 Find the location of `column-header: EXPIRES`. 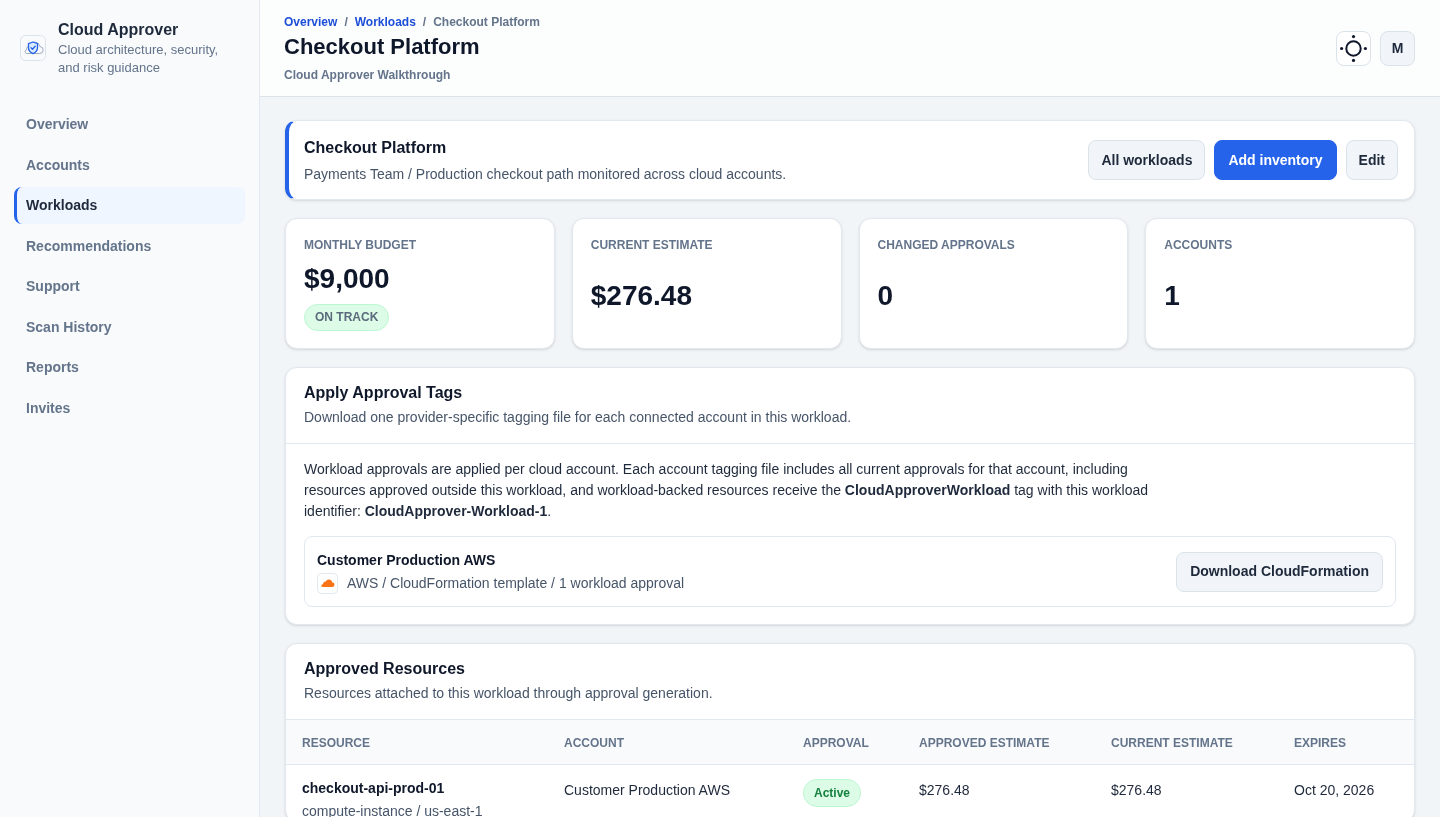

column-header: EXPIRES is located at coordinates (1320, 742).